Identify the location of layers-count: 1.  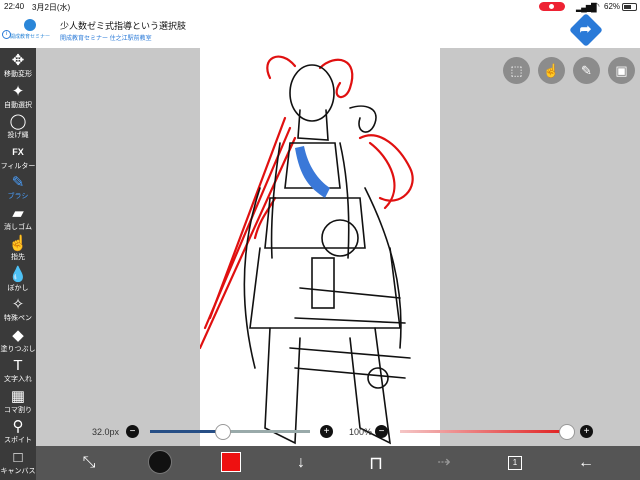
(515, 463).